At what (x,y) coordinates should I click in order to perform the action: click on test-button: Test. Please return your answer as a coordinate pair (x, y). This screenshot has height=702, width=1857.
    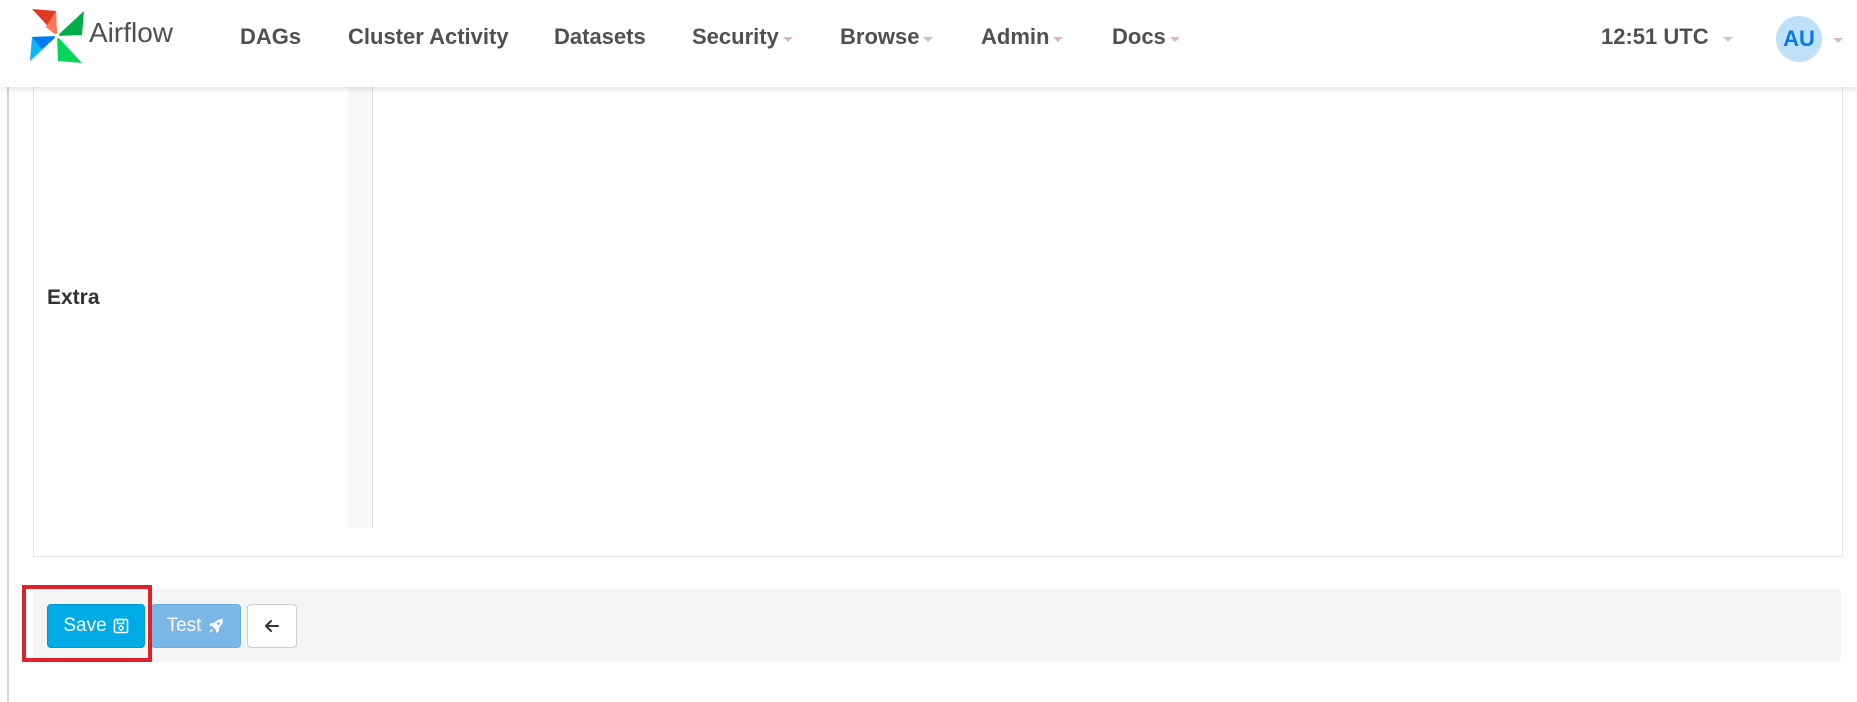
    Looking at the image, I should click on (196, 626).